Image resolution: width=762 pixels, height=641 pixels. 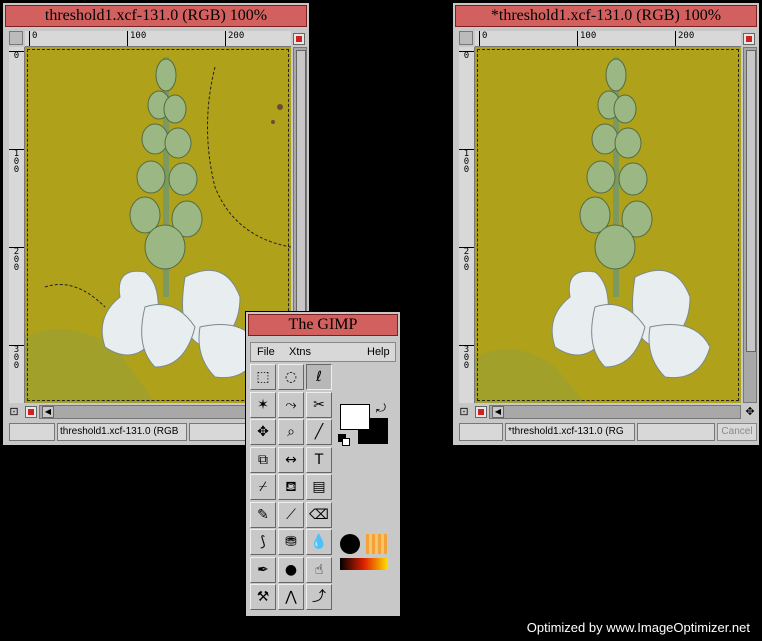 What do you see at coordinates (291, 432) in the screenshot?
I see `magnify-icon: ⌕` at bounding box center [291, 432].